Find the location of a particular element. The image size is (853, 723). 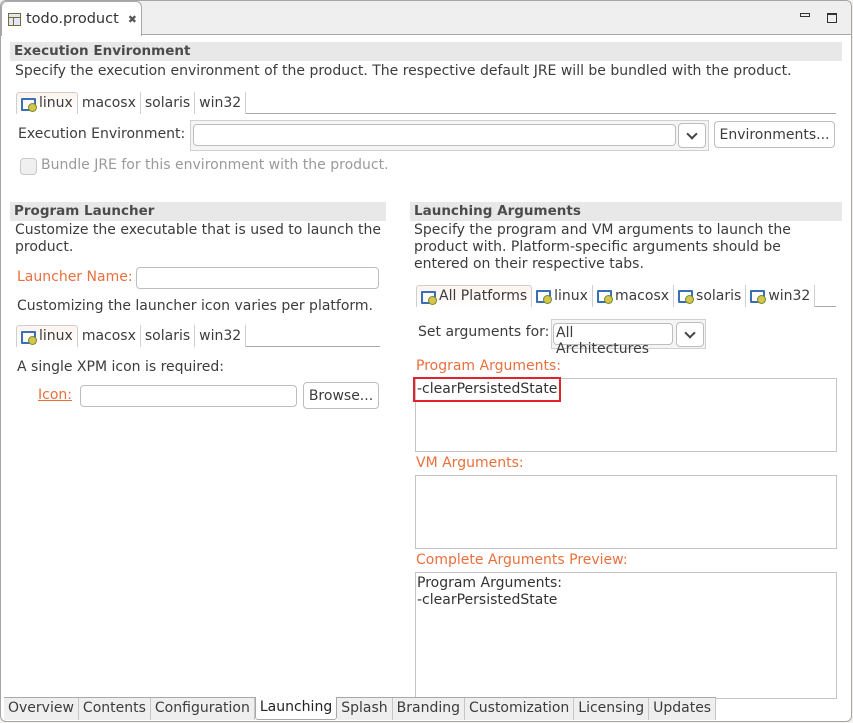

page-tab-splash: Splash is located at coordinates (365, 709).